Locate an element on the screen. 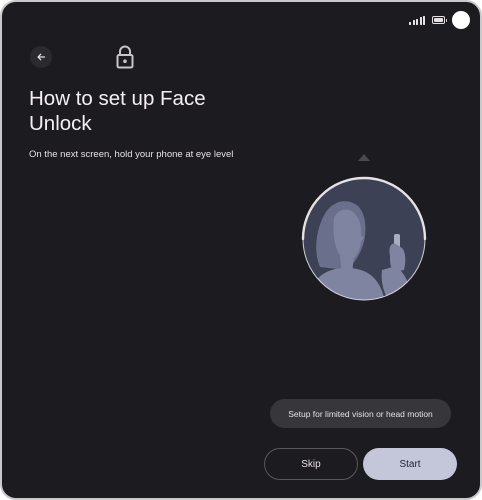  status-bar is located at coordinates (439, 20).